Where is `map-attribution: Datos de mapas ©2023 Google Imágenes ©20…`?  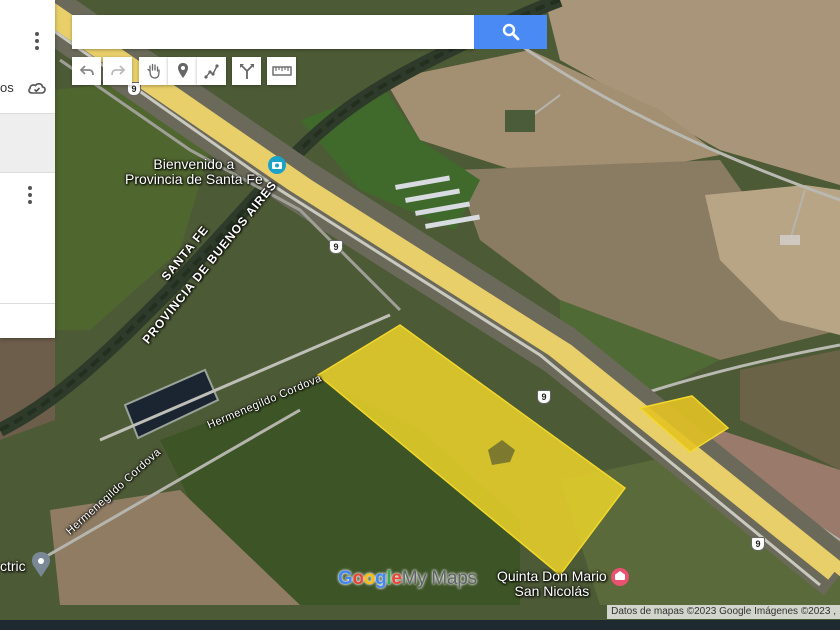
map-attribution: Datos de mapas ©2023 Google Imágenes ©20… is located at coordinates (723, 612).